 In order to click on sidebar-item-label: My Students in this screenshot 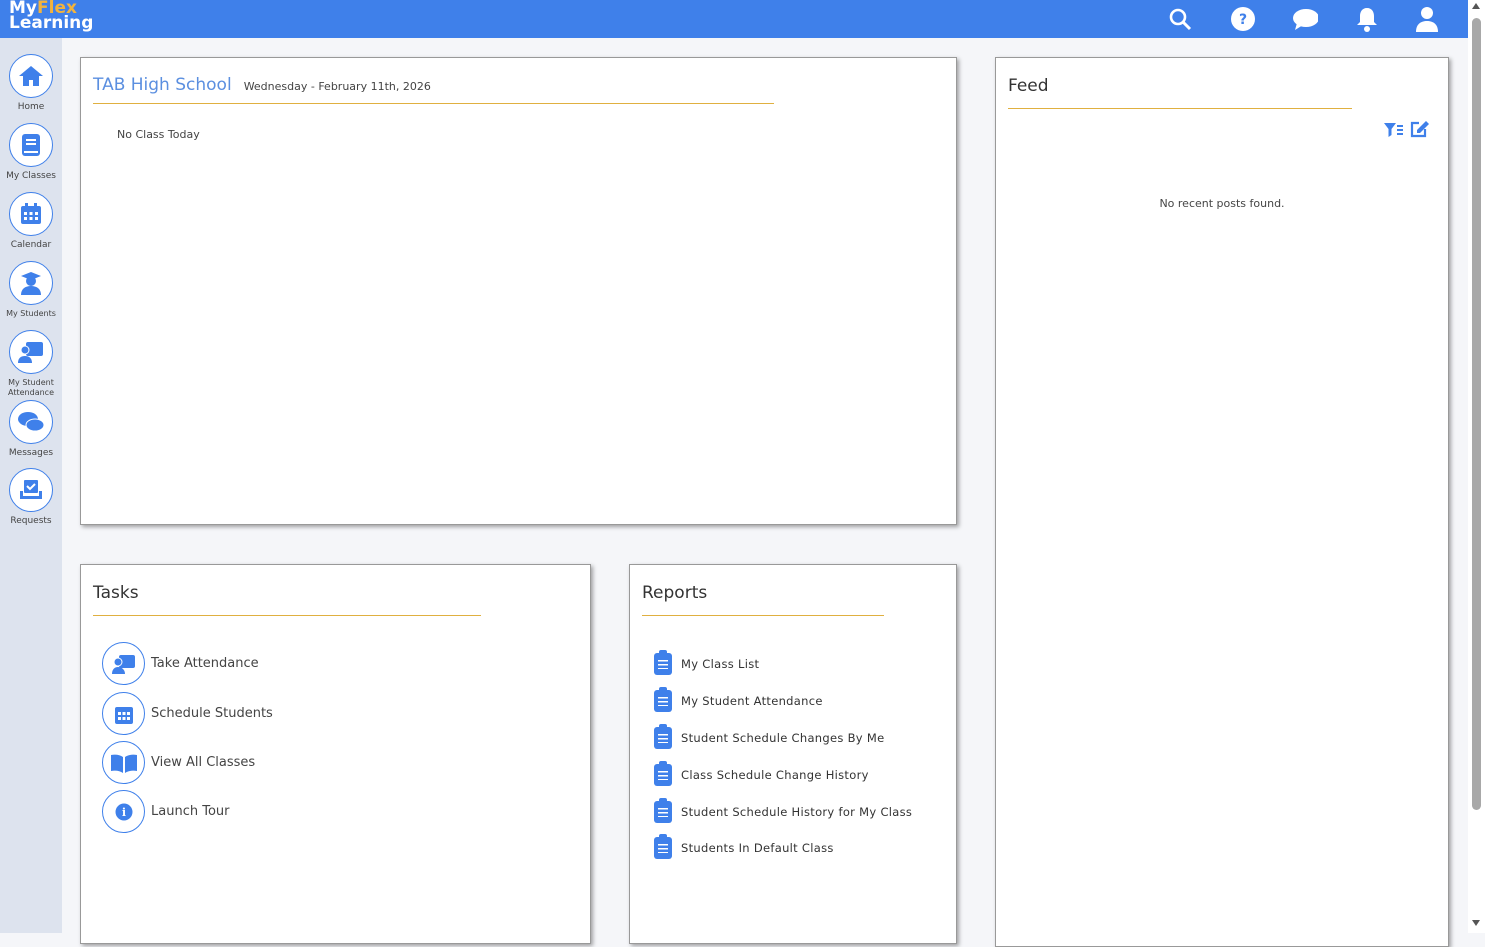, I will do `click(31, 313)`.